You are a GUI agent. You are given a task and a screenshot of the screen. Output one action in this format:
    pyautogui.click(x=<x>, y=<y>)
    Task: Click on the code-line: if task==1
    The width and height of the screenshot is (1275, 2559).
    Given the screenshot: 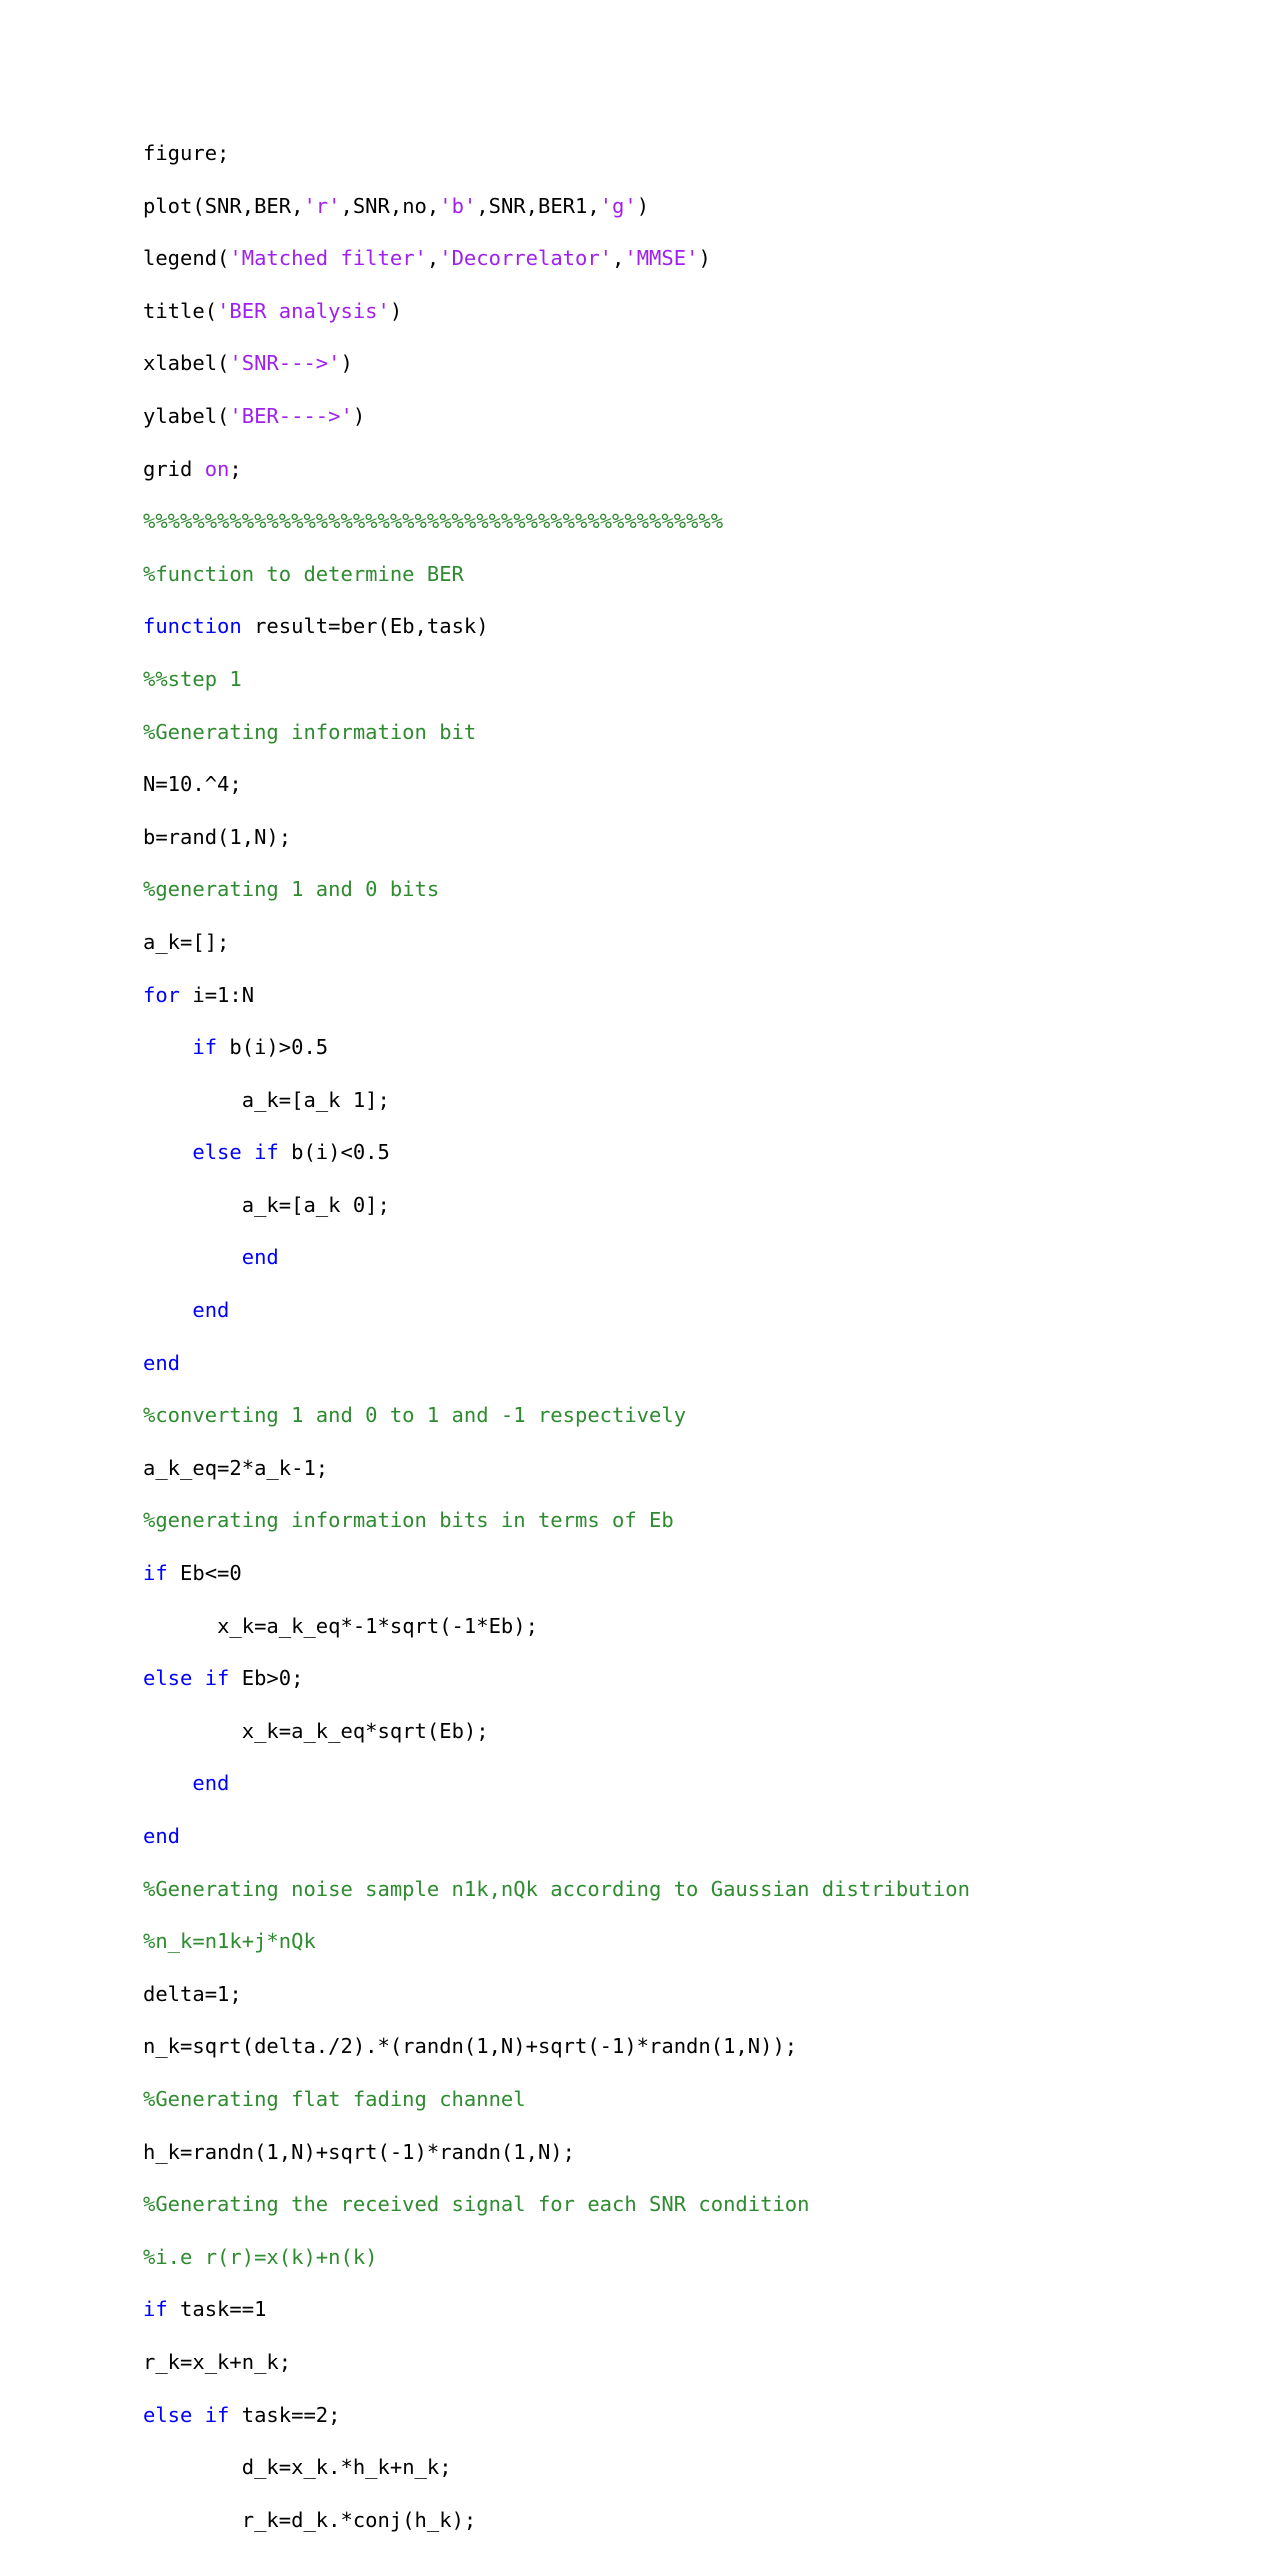 What is the action you would take?
    pyautogui.click(x=643, y=2309)
    